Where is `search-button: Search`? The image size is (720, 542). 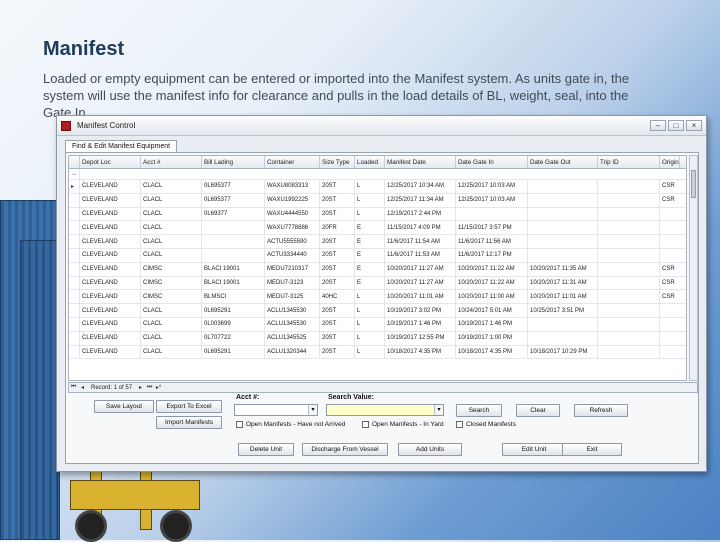 search-button: Search is located at coordinates (479, 410).